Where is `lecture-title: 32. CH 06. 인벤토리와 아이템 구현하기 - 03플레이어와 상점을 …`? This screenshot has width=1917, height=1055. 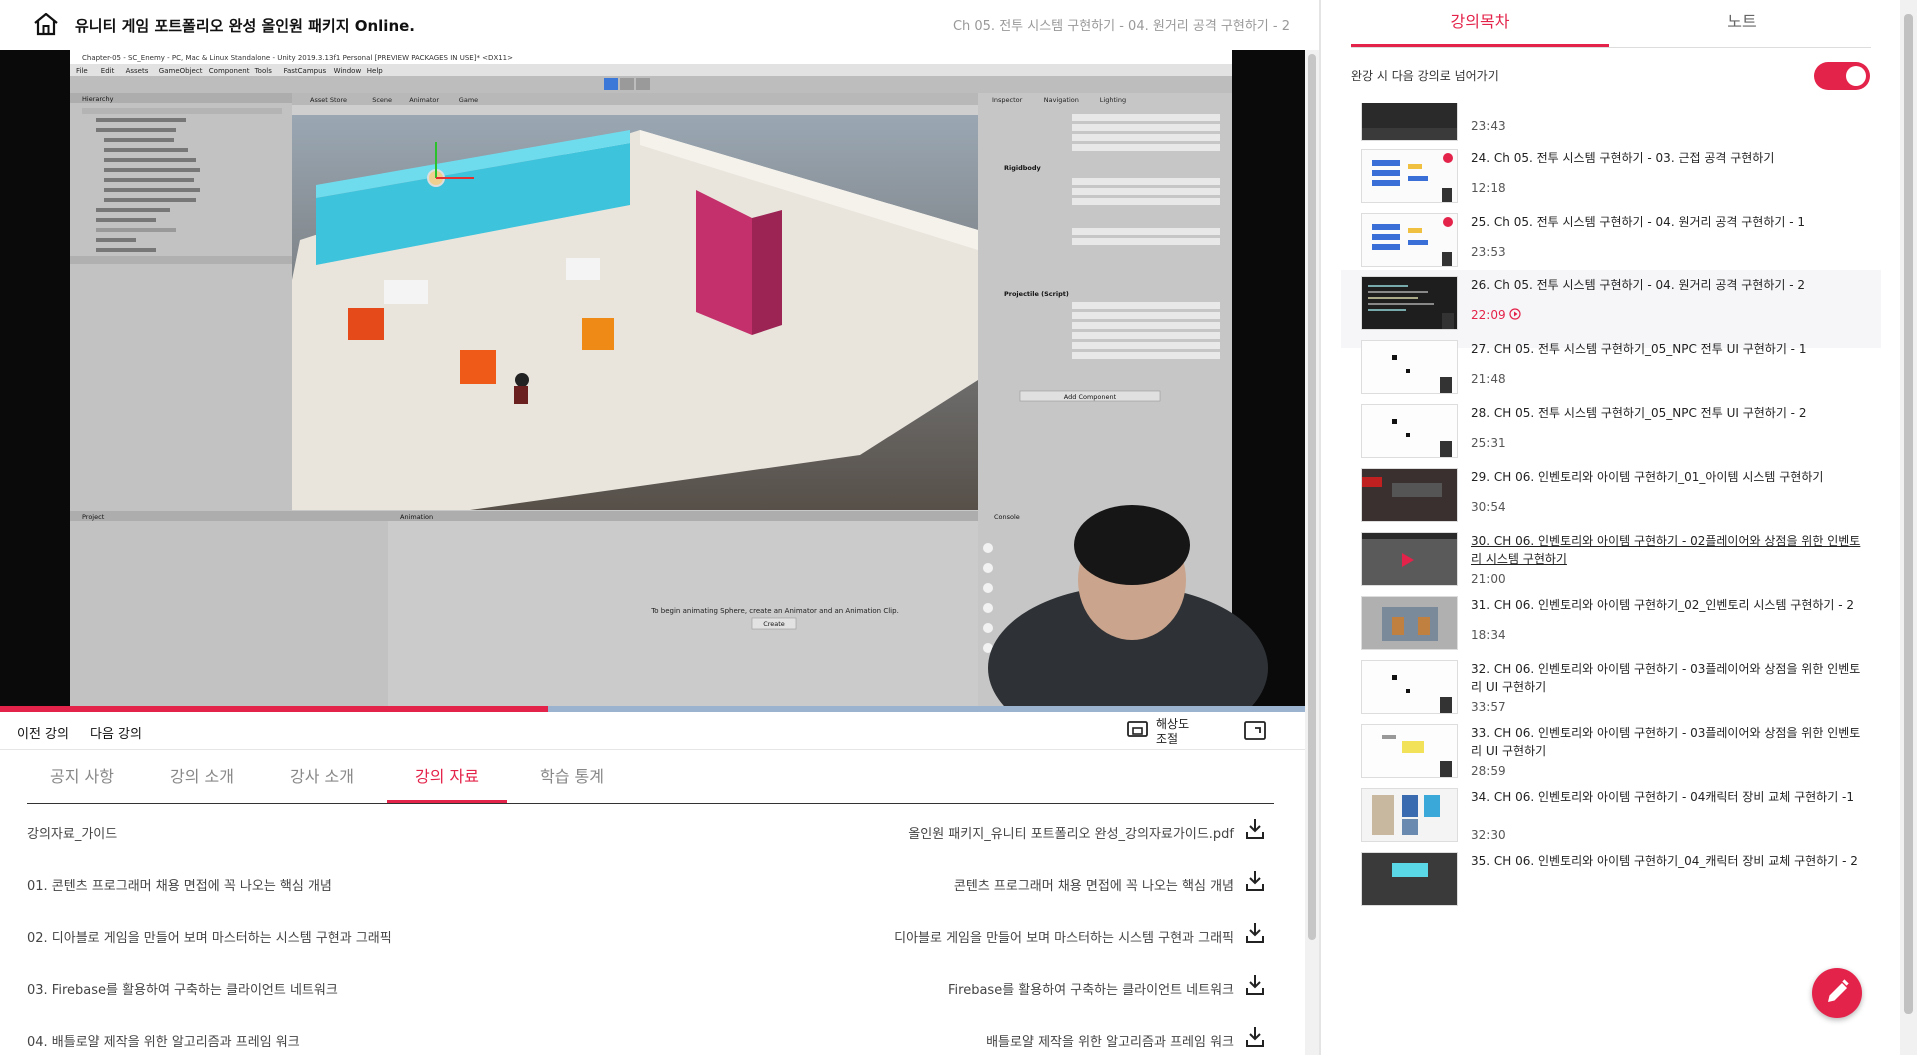 lecture-title: 32. CH 06. 인벤토리와 아이템 구현하기 - 03플레이어와 상점을 … is located at coordinates (1671, 678).